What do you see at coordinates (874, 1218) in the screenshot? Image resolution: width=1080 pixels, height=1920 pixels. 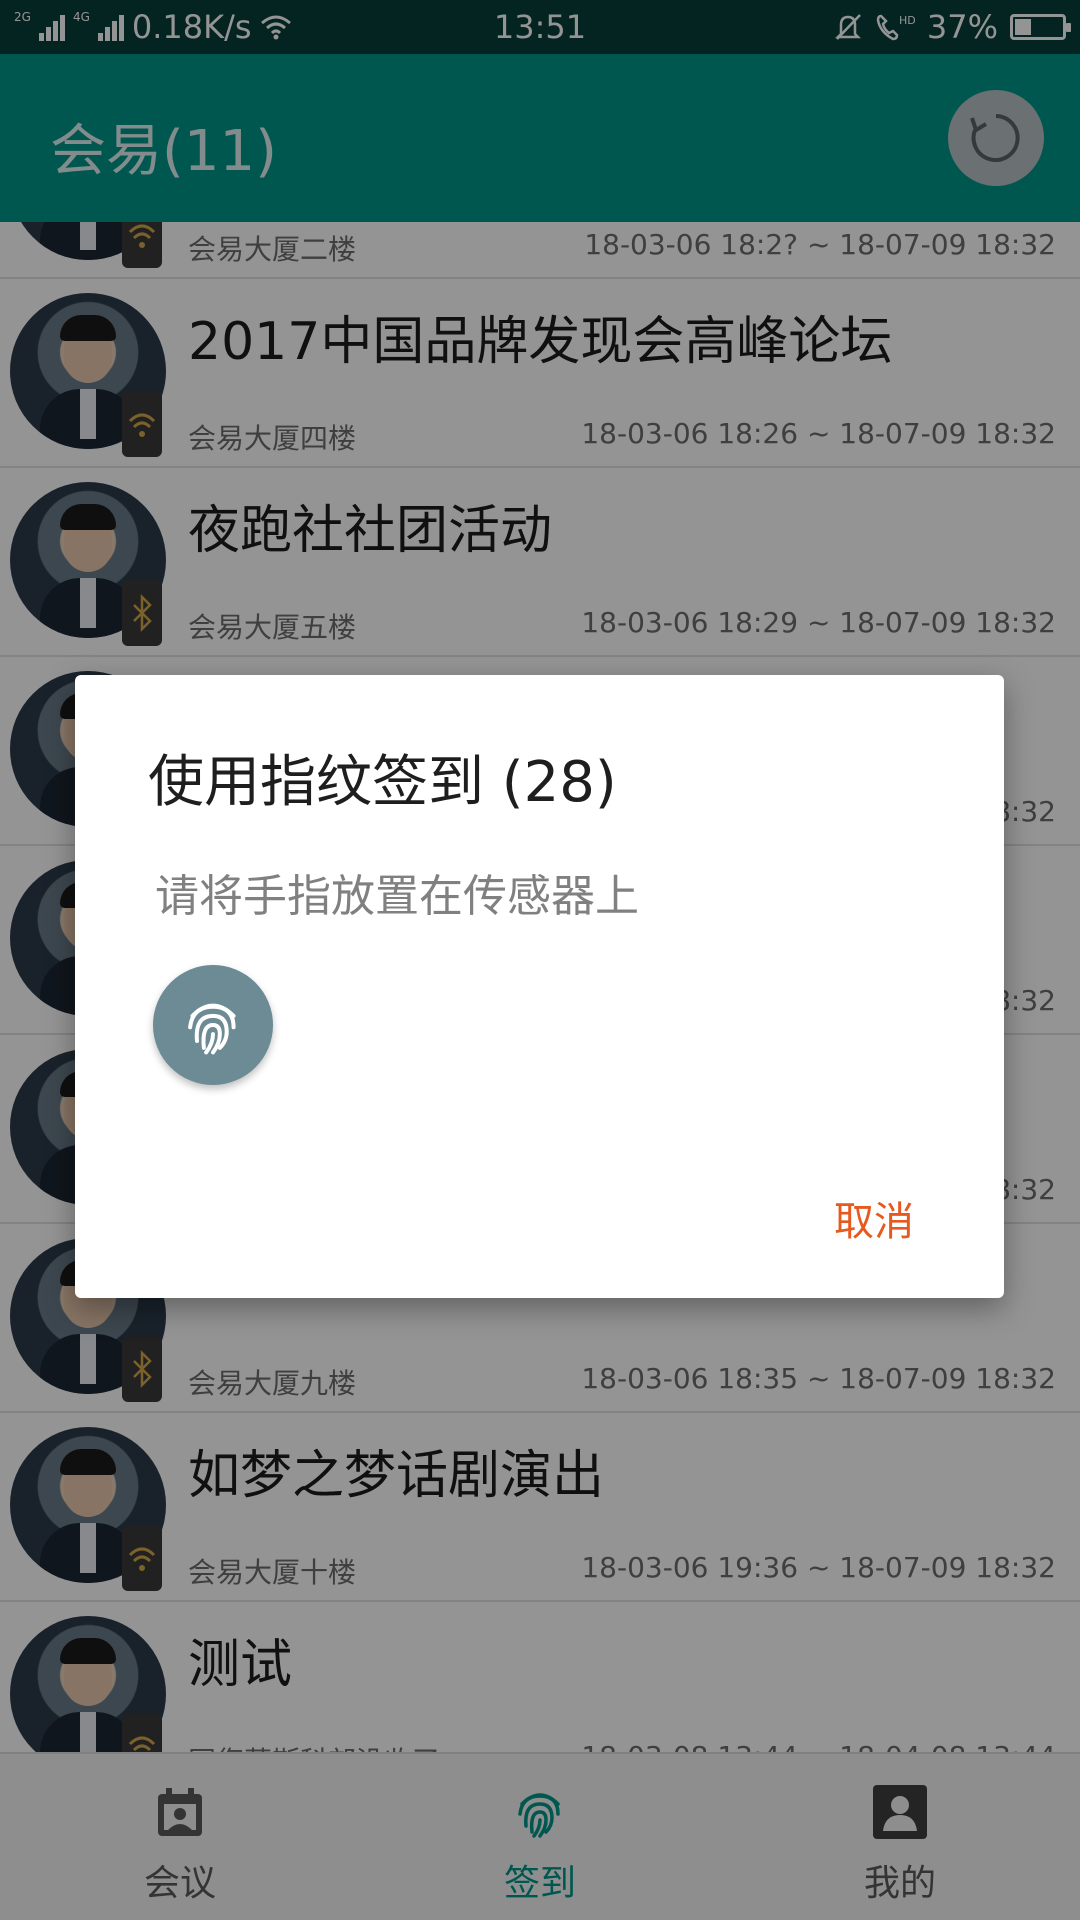 I see `cancel-button: 取消` at bounding box center [874, 1218].